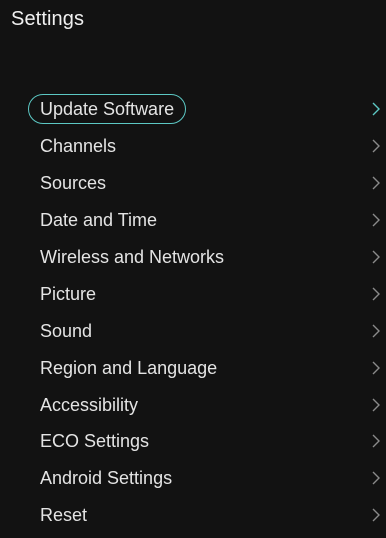 The width and height of the screenshot is (386, 538). I want to click on menu-item-date-and-time: Date and Time, so click(193, 220).